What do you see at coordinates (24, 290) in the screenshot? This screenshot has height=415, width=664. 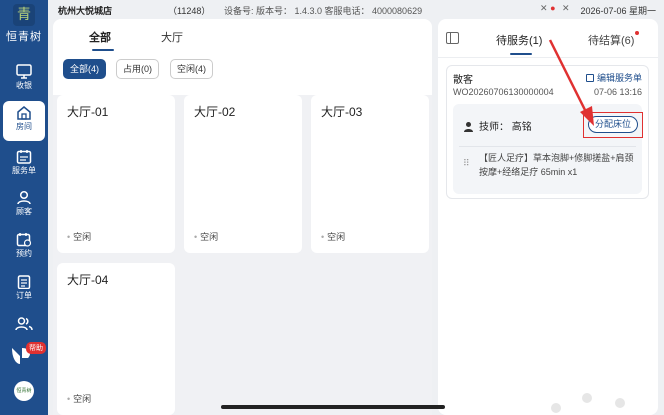 I see `sidebar-item-orders: 订单` at bounding box center [24, 290].